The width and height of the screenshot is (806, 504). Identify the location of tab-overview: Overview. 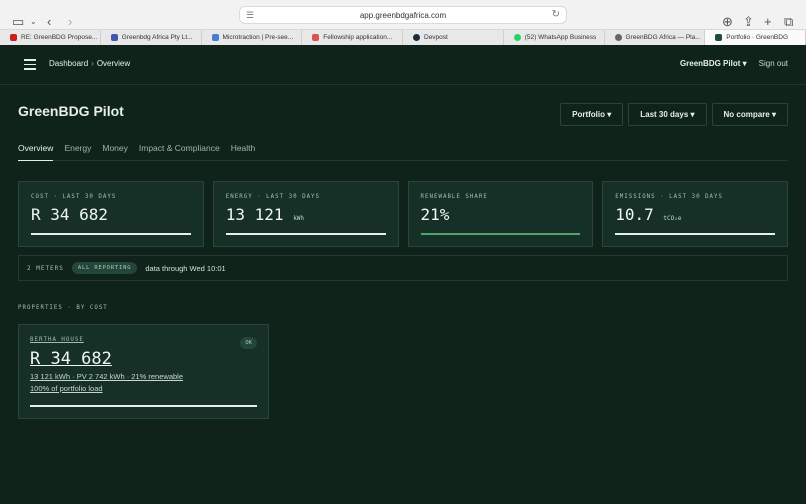
(36, 152).